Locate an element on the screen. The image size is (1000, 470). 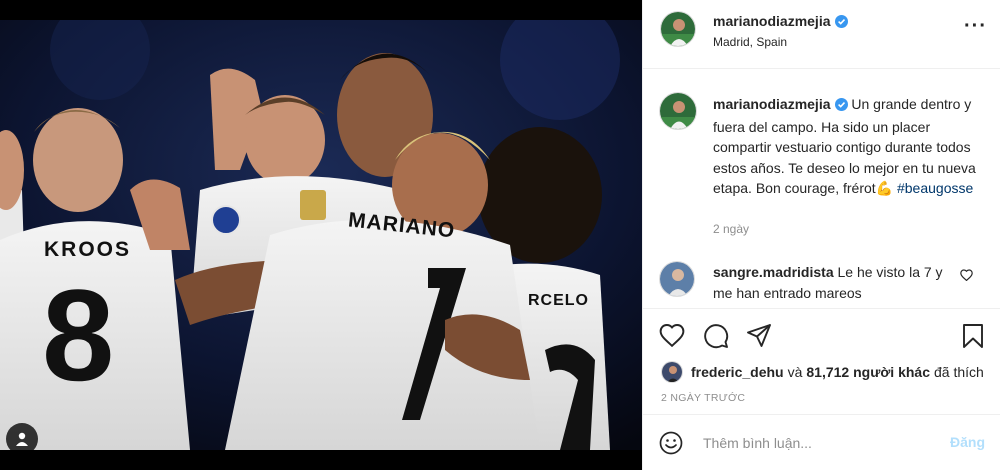
photo-letterbox-bottom is located at coordinates (321, 460).